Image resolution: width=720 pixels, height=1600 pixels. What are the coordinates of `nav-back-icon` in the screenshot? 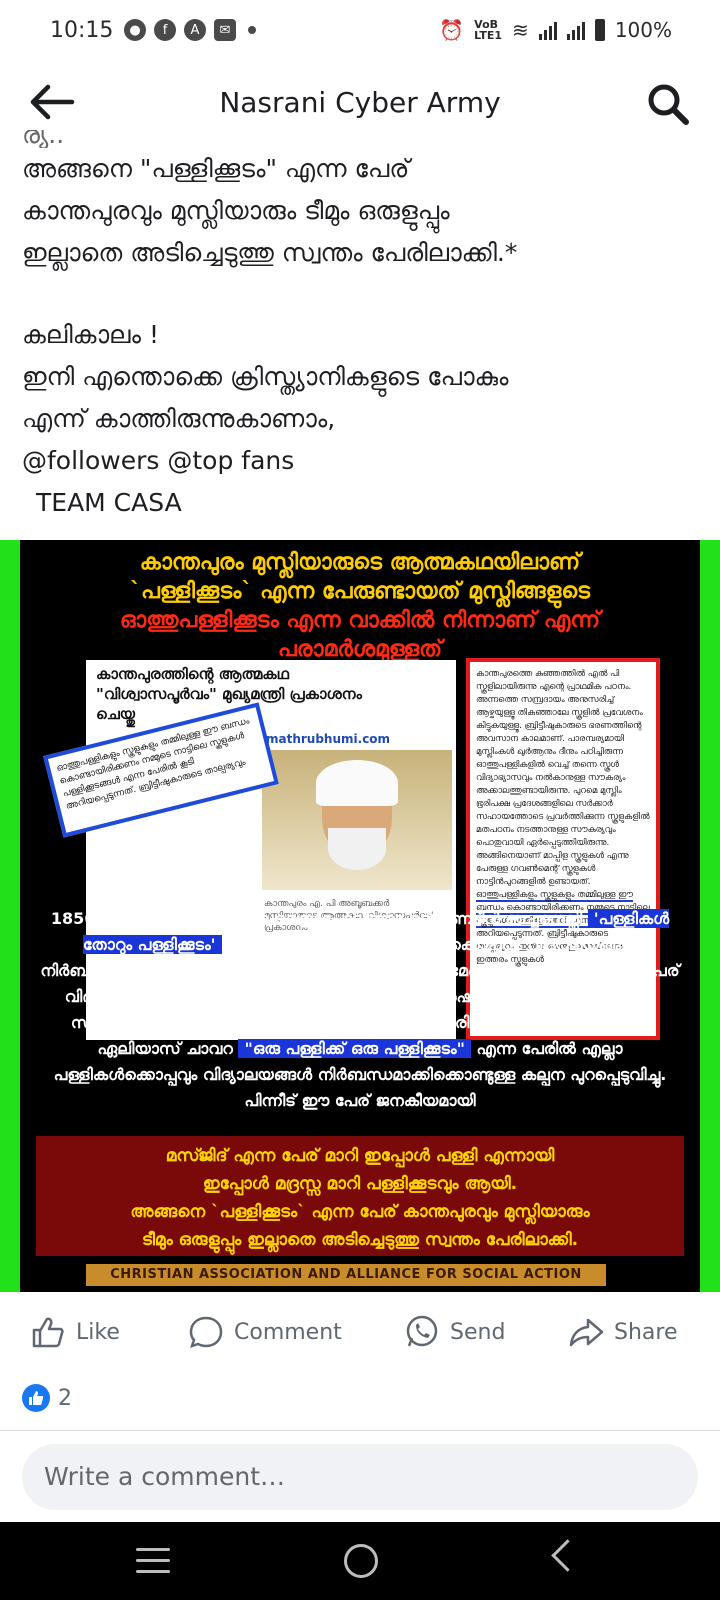 It's located at (567, 1555).